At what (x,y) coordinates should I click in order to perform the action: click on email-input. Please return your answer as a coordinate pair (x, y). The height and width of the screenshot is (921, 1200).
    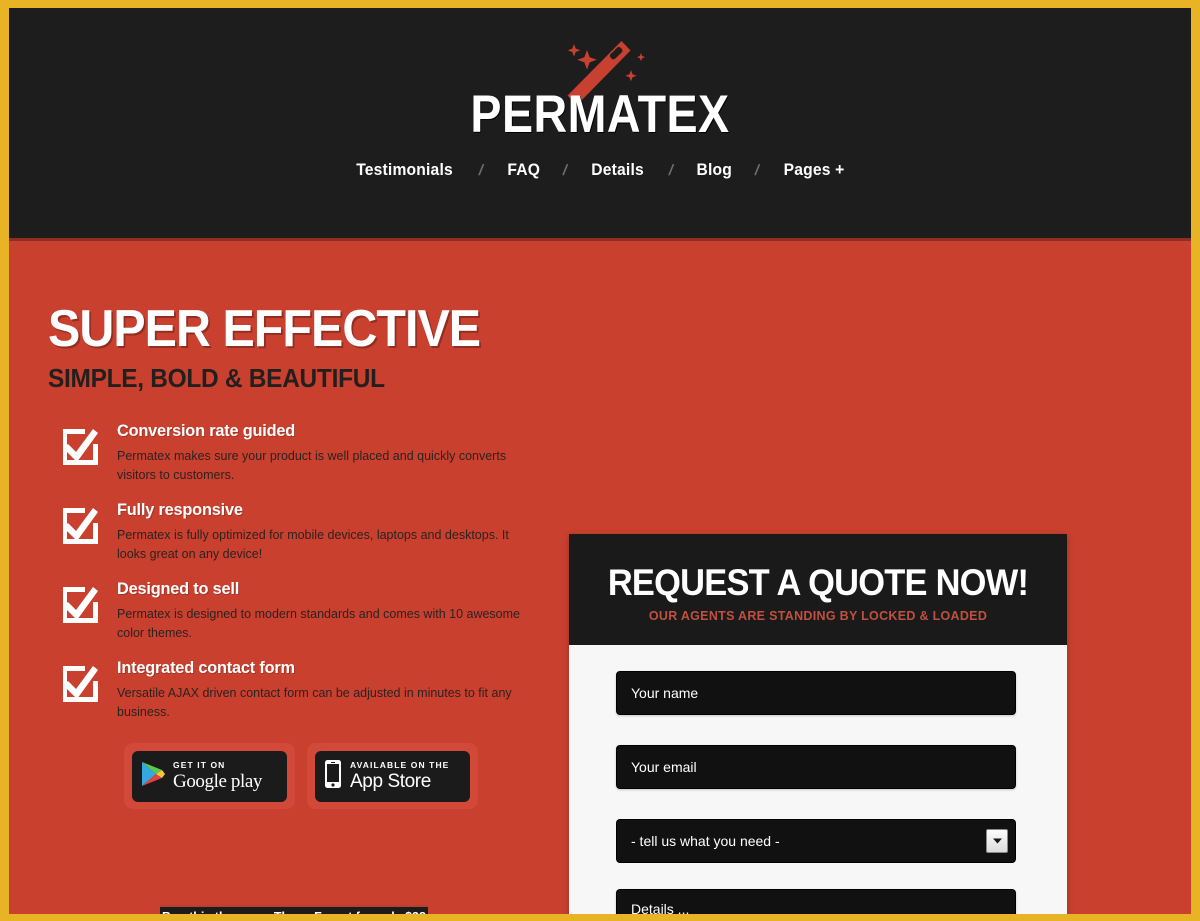
    Looking at the image, I should click on (816, 767).